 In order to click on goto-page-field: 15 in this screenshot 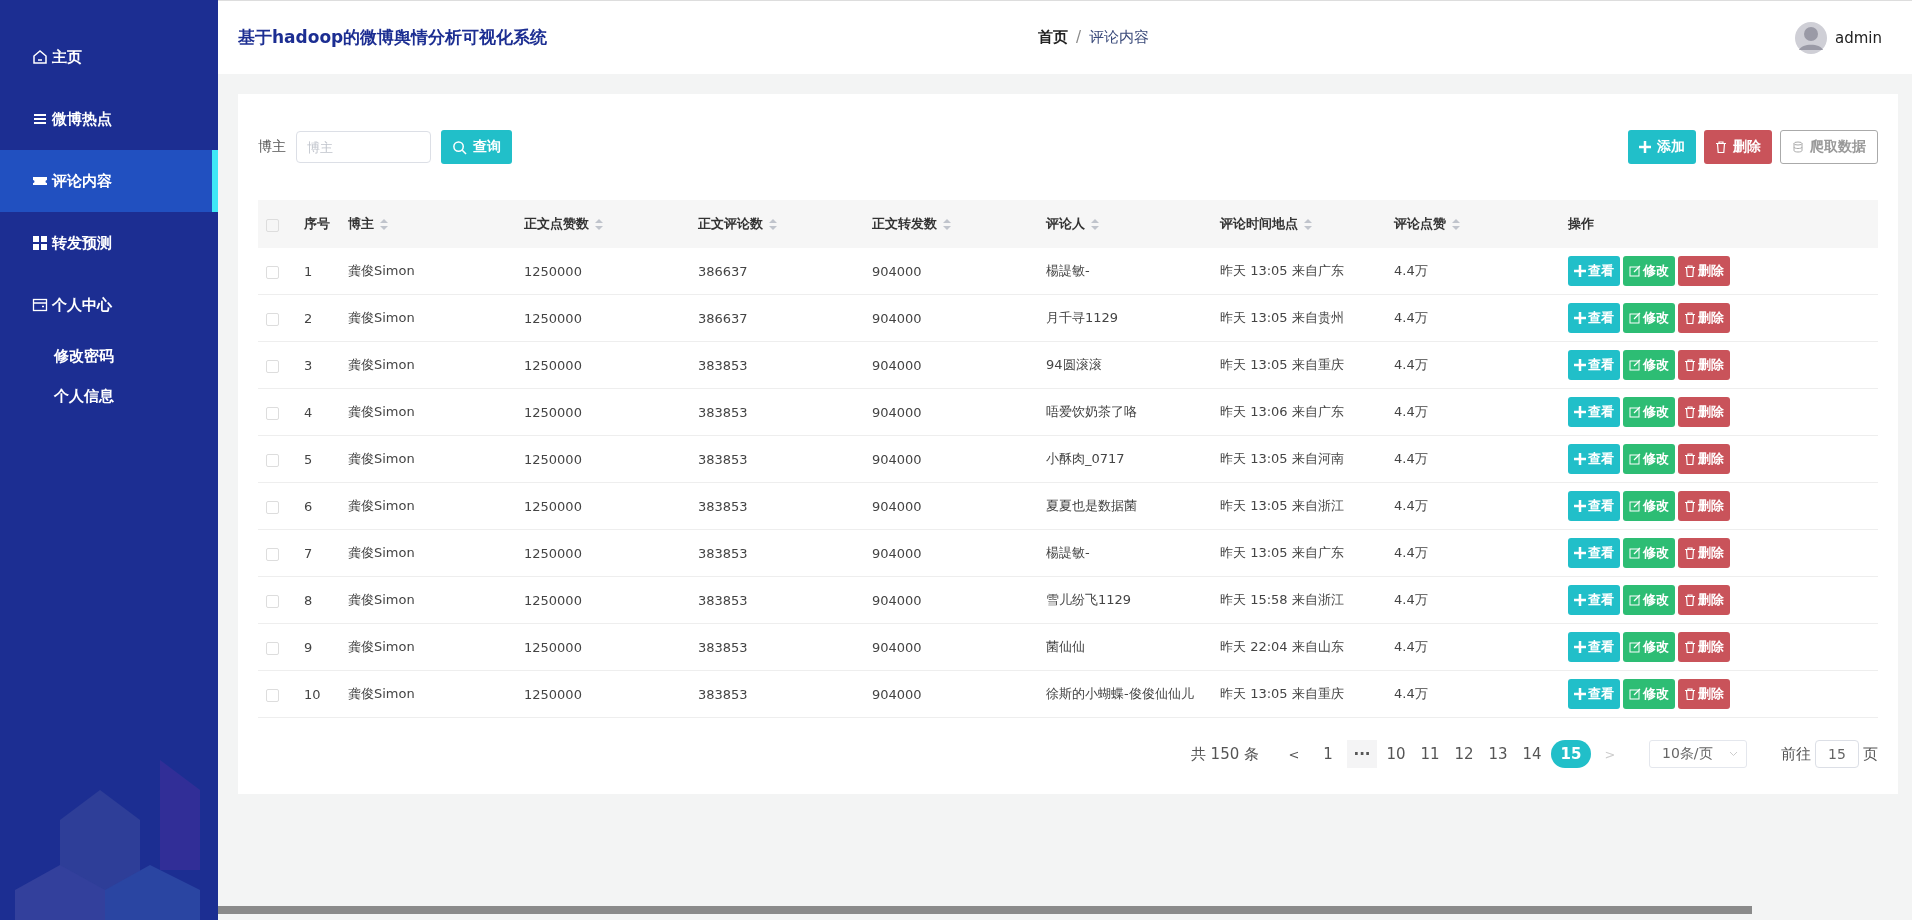, I will do `click(1837, 754)`.